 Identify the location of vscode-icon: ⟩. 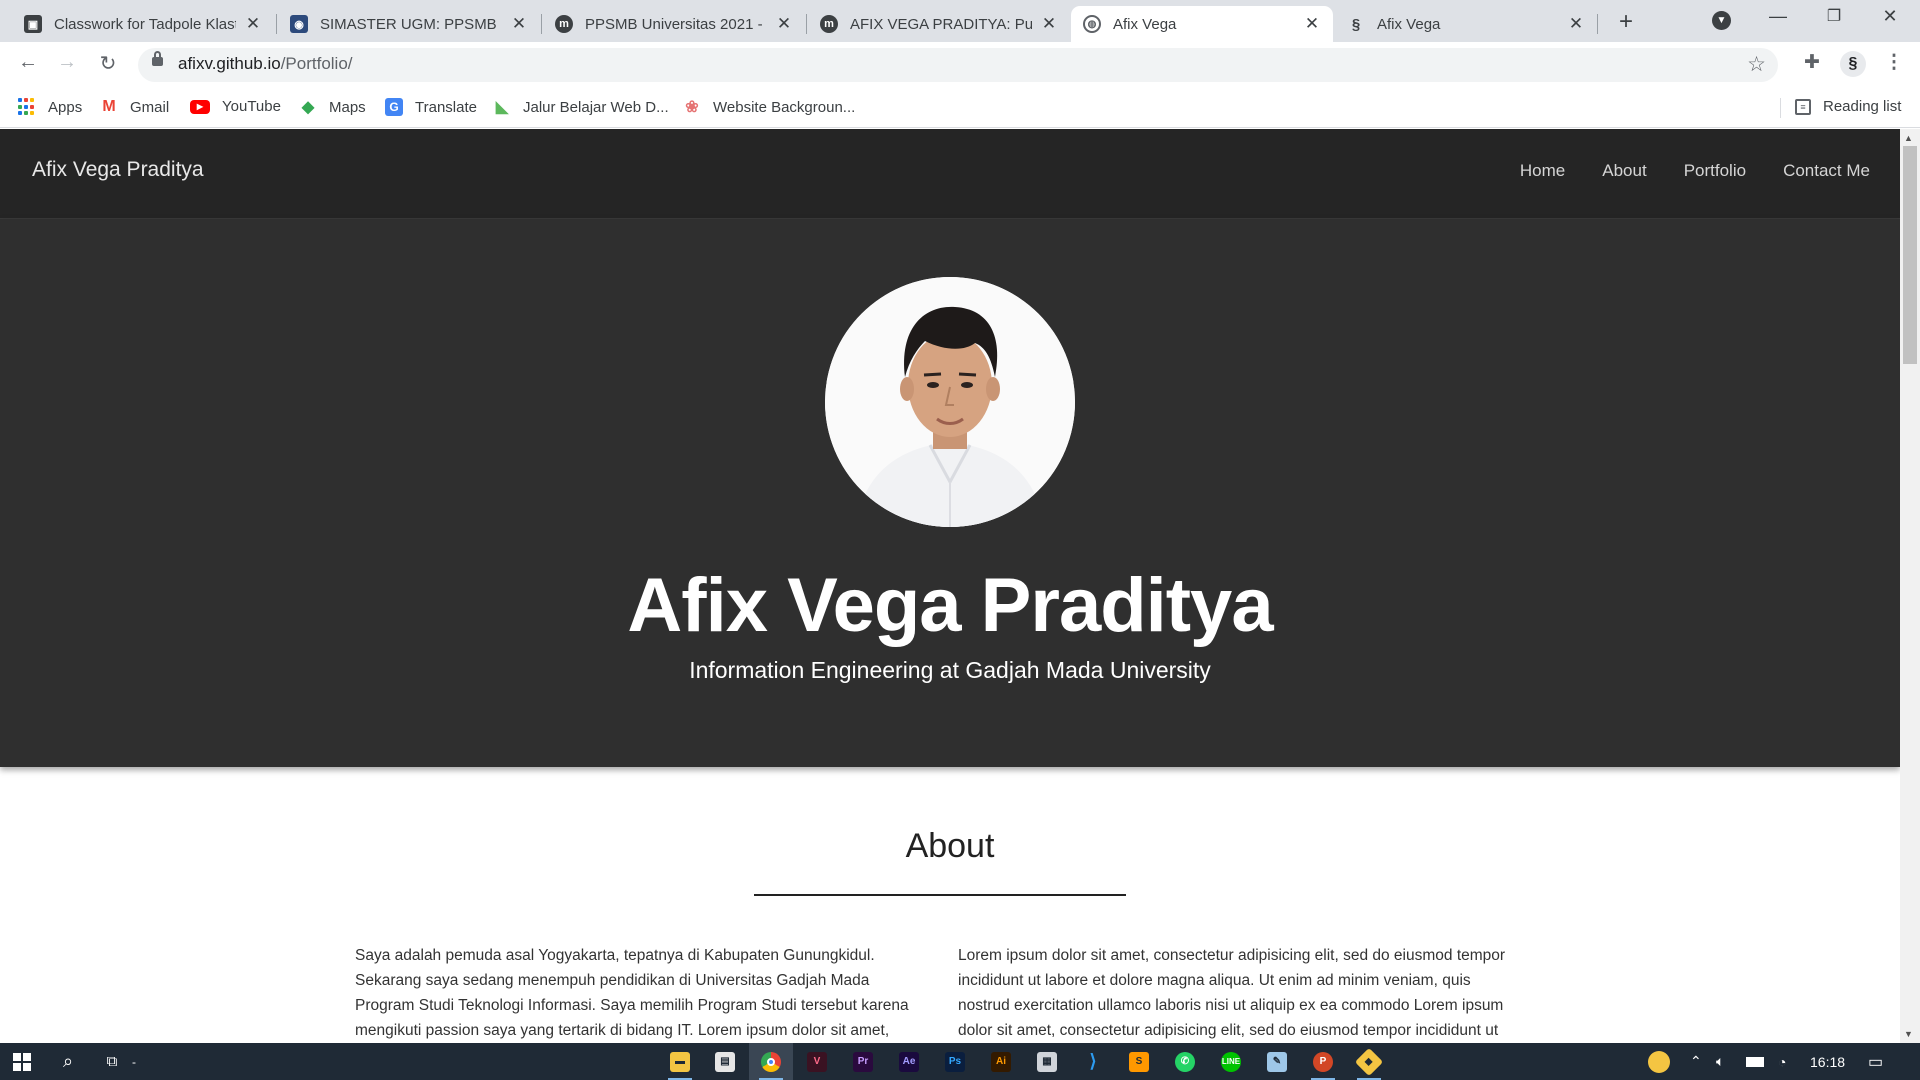
(1093, 1061).